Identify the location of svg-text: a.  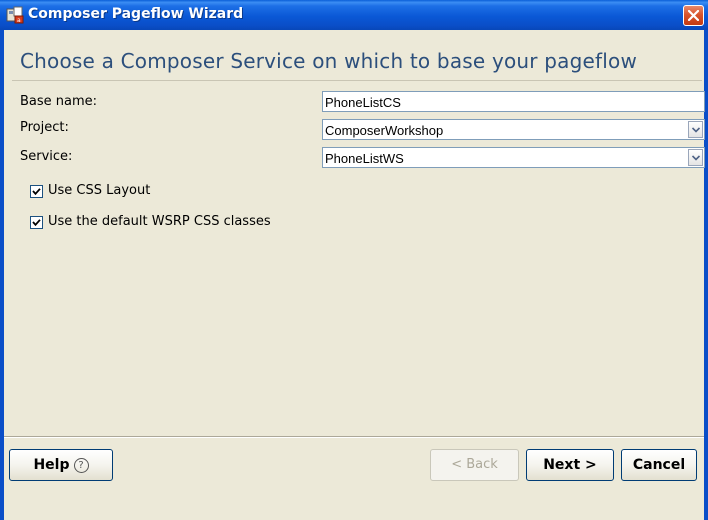
(19, 20).